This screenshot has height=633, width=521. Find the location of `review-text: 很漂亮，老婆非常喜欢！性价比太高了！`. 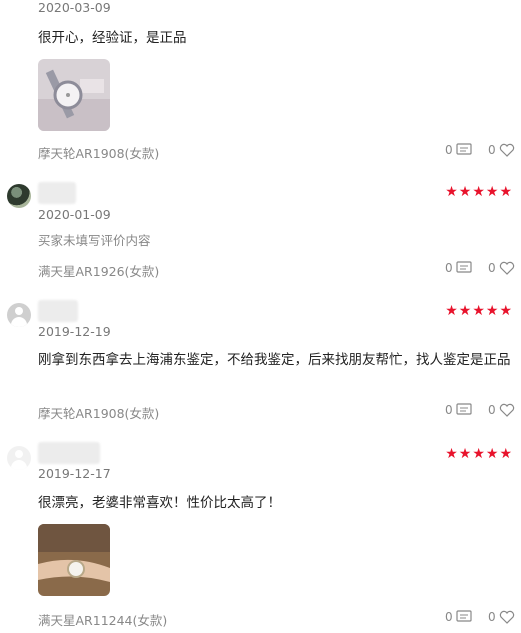

review-text: 很漂亮，老婆非常喜欢！性价比太高了！ is located at coordinates (159, 503).